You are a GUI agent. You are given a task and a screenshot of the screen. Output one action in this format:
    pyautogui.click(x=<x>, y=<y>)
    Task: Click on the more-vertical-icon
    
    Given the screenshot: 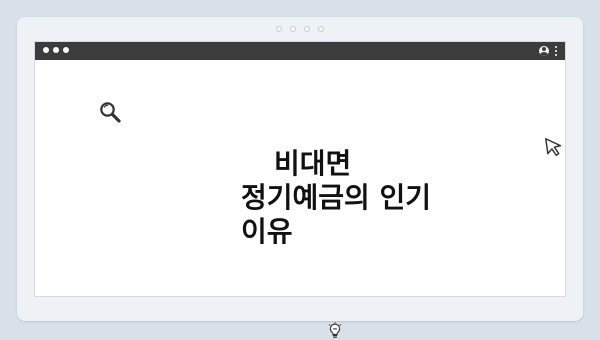 What is the action you would take?
    pyautogui.click(x=556, y=51)
    